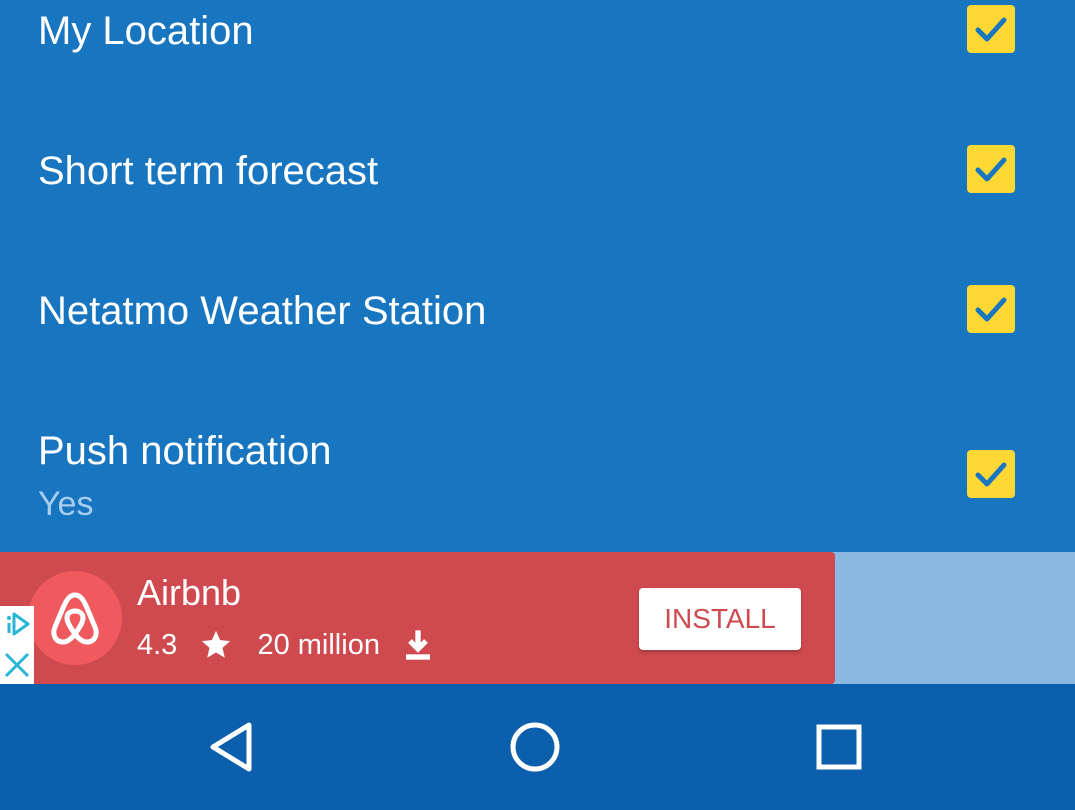  I want to click on back-icon, so click(233, 747).